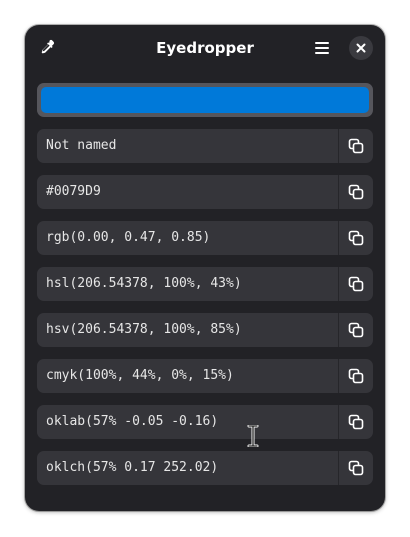  I want to click on format-row-oklch: oklch(57% 0.17 252.02), so click(205, 468).